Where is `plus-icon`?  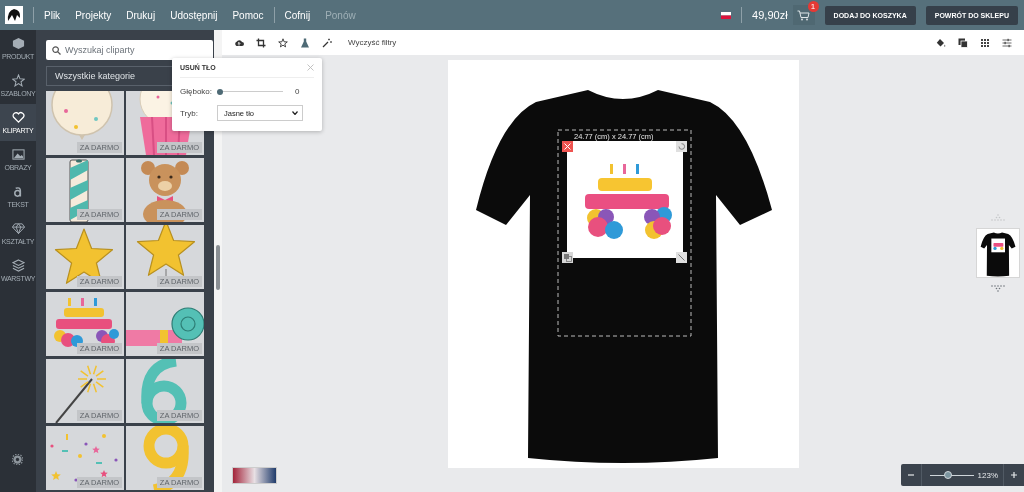 plus-icon is located at coordinates (1014, 475).